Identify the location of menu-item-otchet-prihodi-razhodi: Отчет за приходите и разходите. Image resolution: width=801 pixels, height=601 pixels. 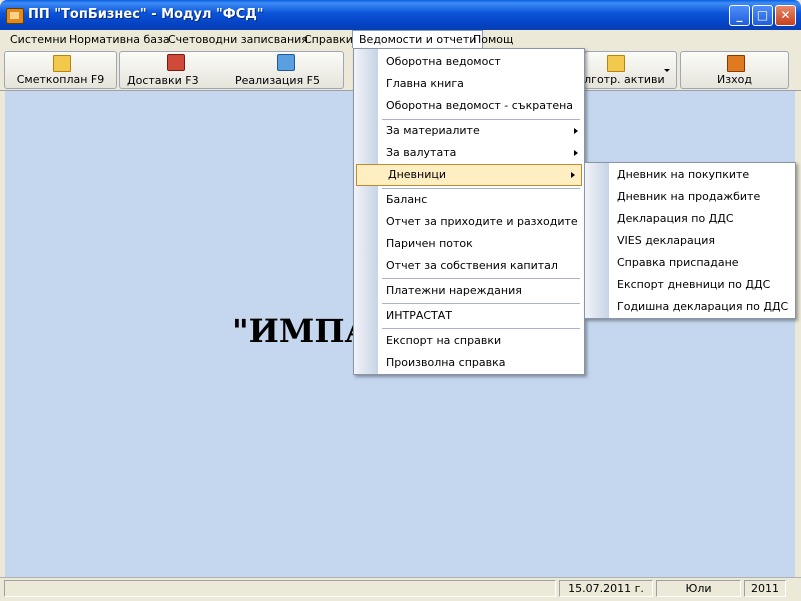
(469, 222).